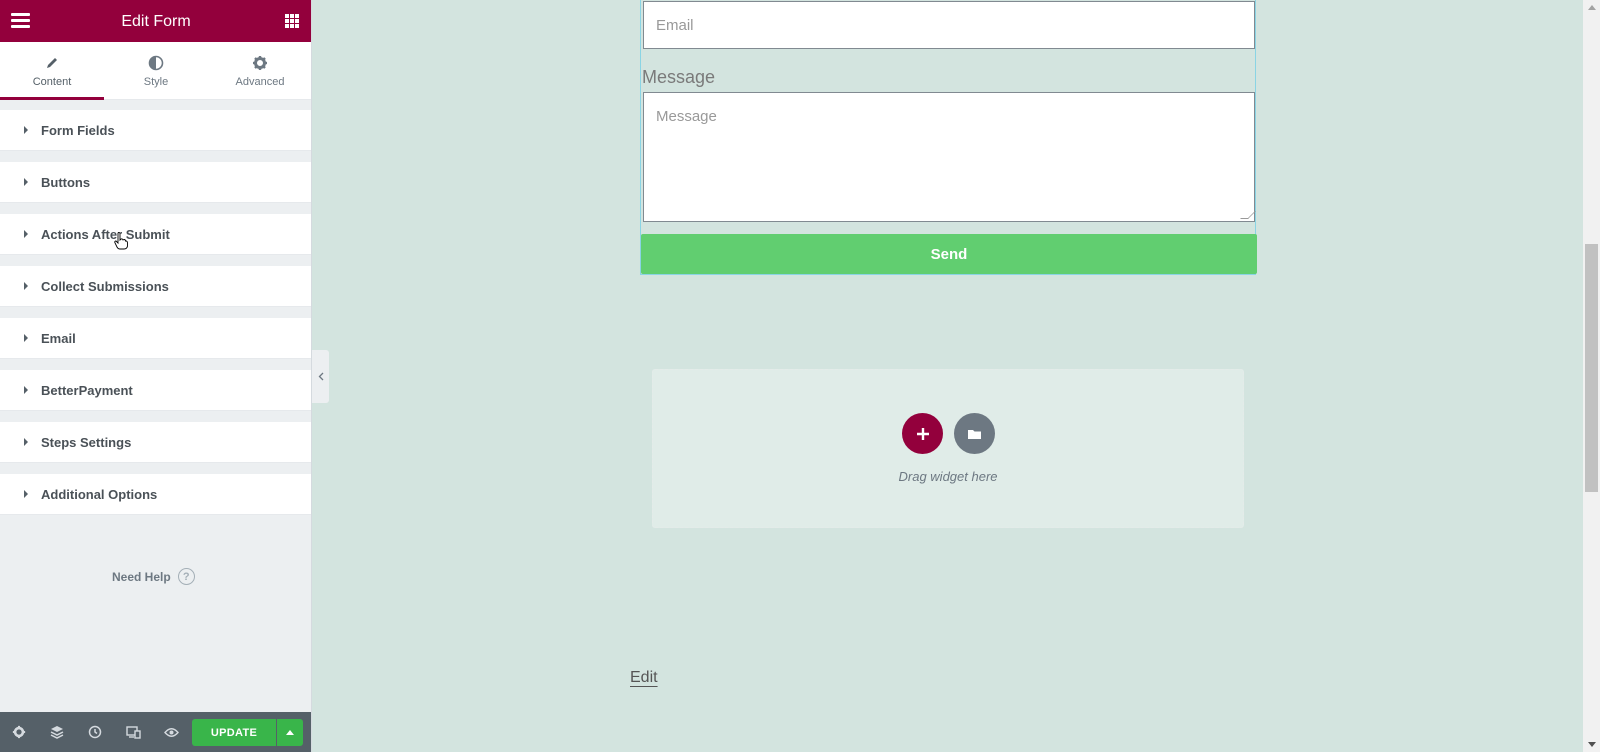 The image size is (1600, 752). Describe the element at coordinates (133, 732) in the screenshot. I see `responsive-icon` at that location.